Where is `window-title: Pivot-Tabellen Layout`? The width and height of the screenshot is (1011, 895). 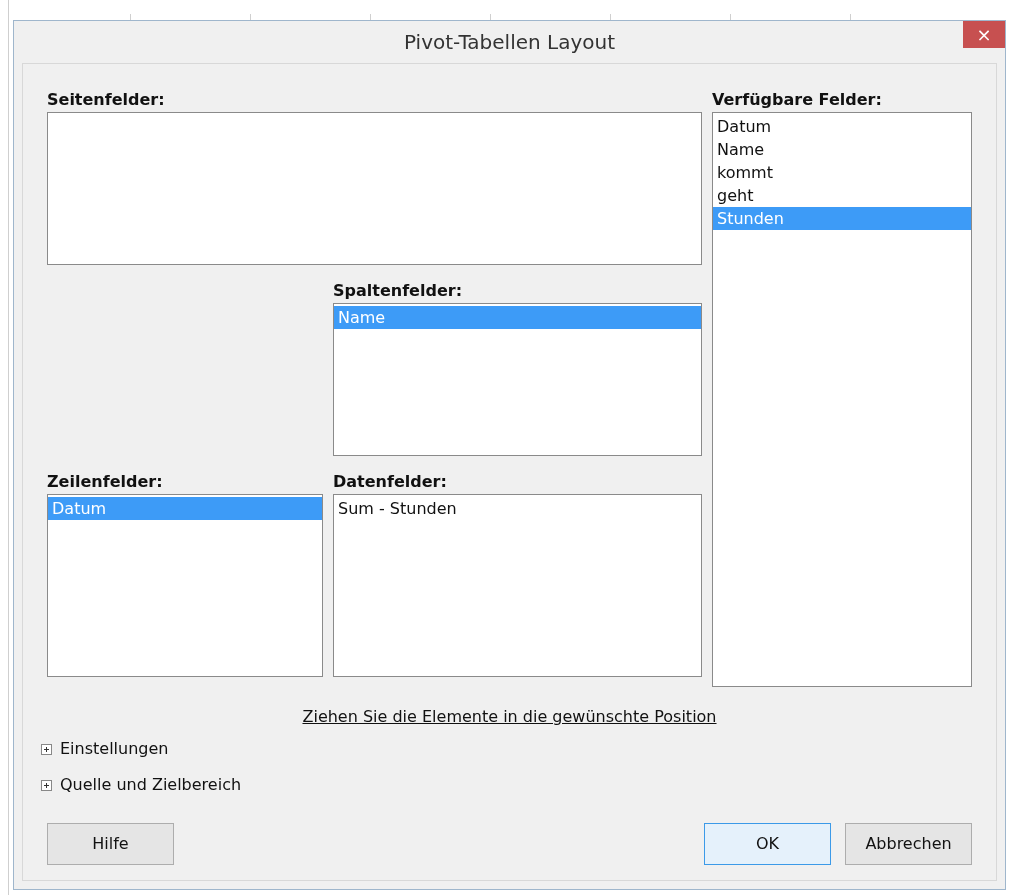
window-title: Pivot-Tabellen Layout is located at coordinates (509, 42).